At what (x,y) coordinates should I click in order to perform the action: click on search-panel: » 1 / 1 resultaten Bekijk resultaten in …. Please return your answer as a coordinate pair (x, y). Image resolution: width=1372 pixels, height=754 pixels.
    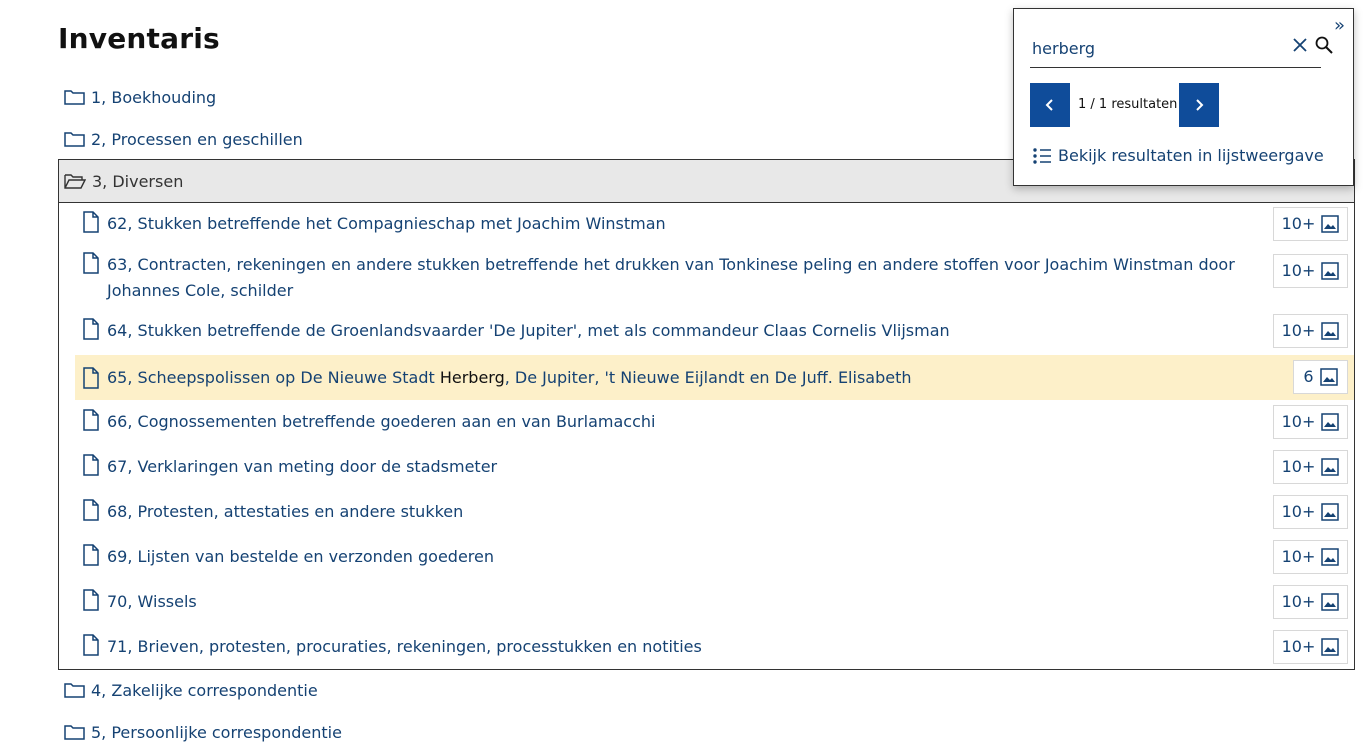
    Looking at the image, I should click on (1183, 97).